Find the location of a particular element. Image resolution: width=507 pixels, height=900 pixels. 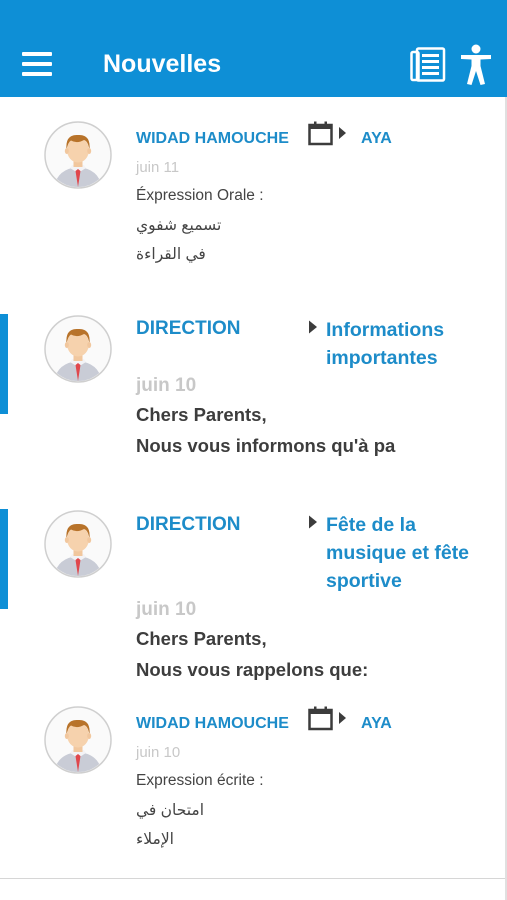

news-subject-line: sportive is located at coordinates (364, 581).